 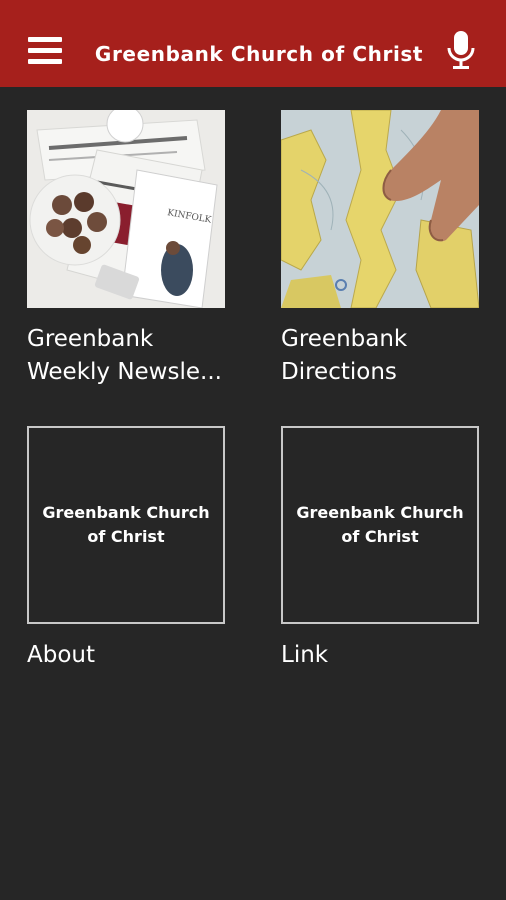 I want to click on hamburger-menu-icon, so click(x=45, y=52).